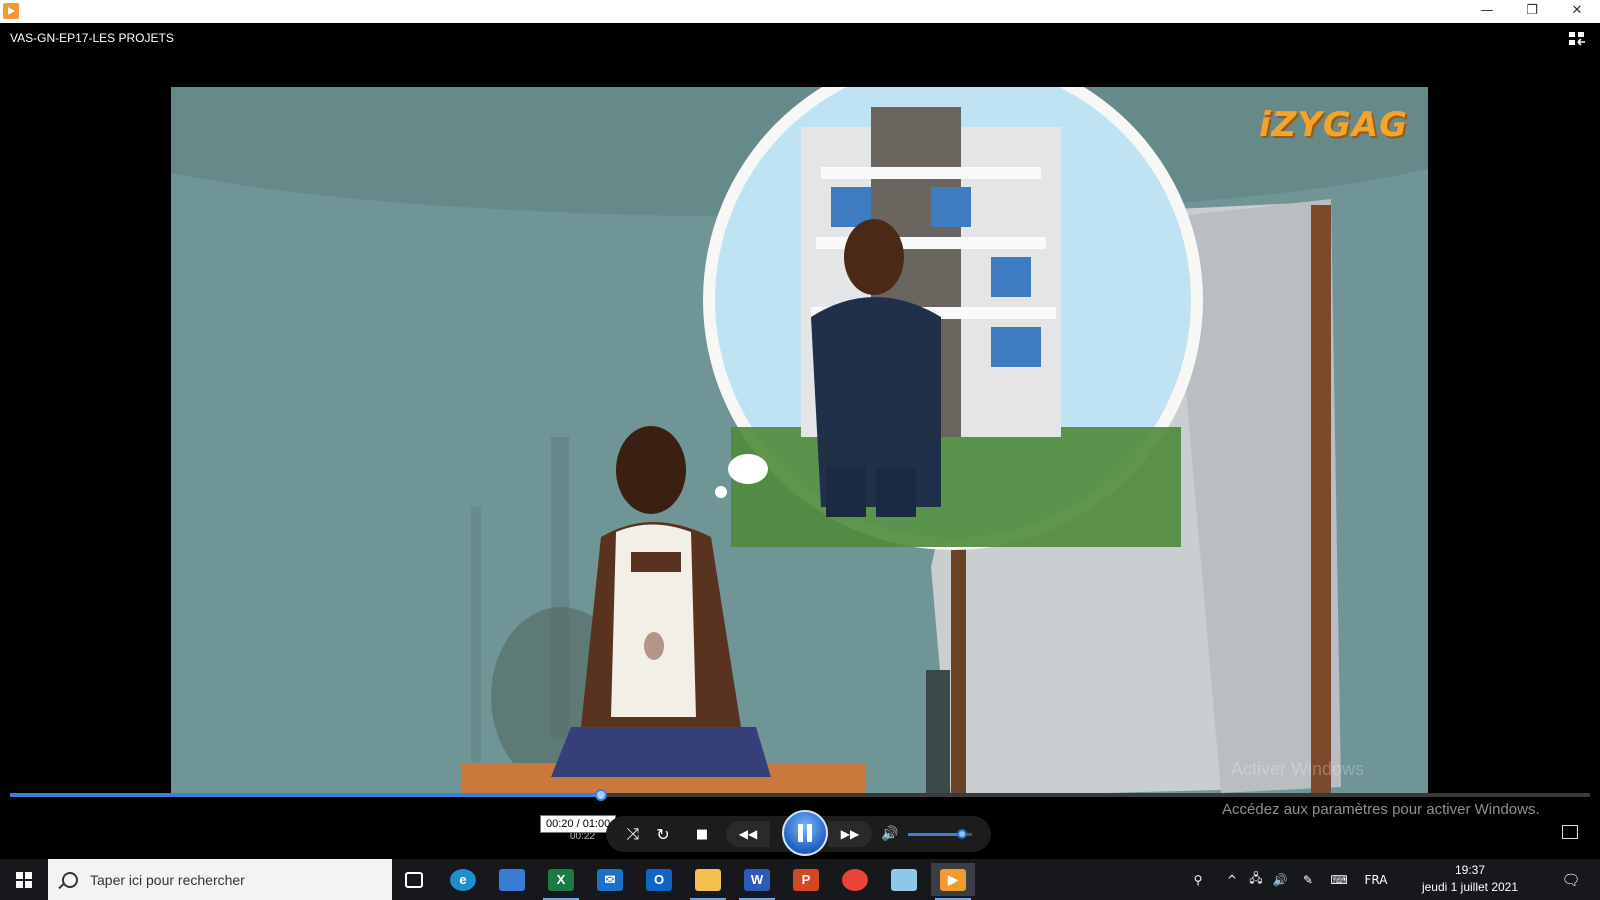 This screenshot has height=900, width=1600. What do you see at coordinates (850, 834) in the screenshot?
I see `next-button: ▶▶` at bounding box center [850, 834].